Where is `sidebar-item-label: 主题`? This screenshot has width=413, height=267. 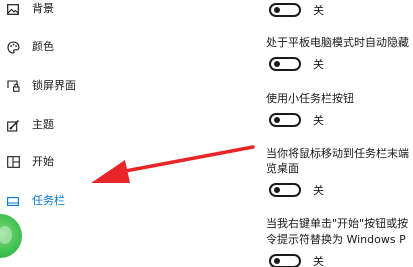
sidebar-item-label: 主题 is located at coordinates (43, 124).